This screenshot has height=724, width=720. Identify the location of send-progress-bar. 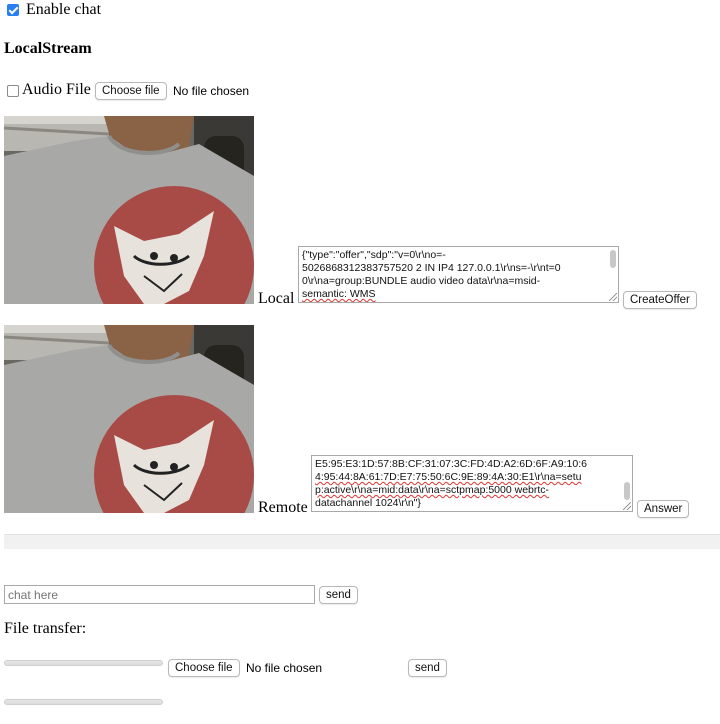
(83, 663).